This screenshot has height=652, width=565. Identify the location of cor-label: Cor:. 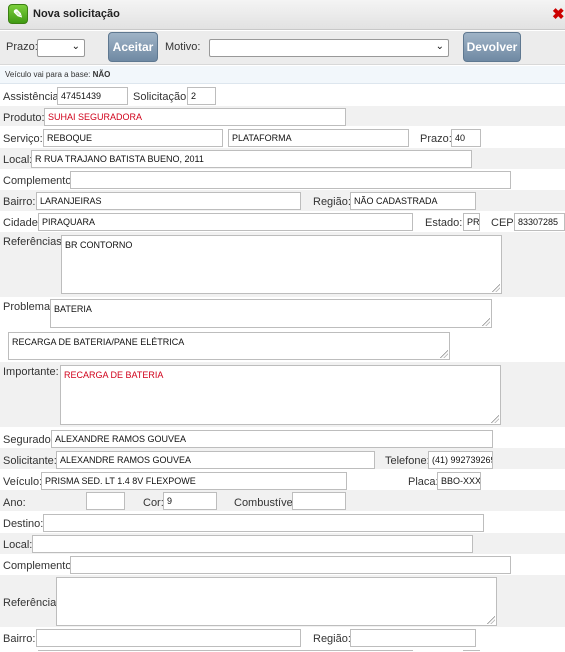
(153, 503).